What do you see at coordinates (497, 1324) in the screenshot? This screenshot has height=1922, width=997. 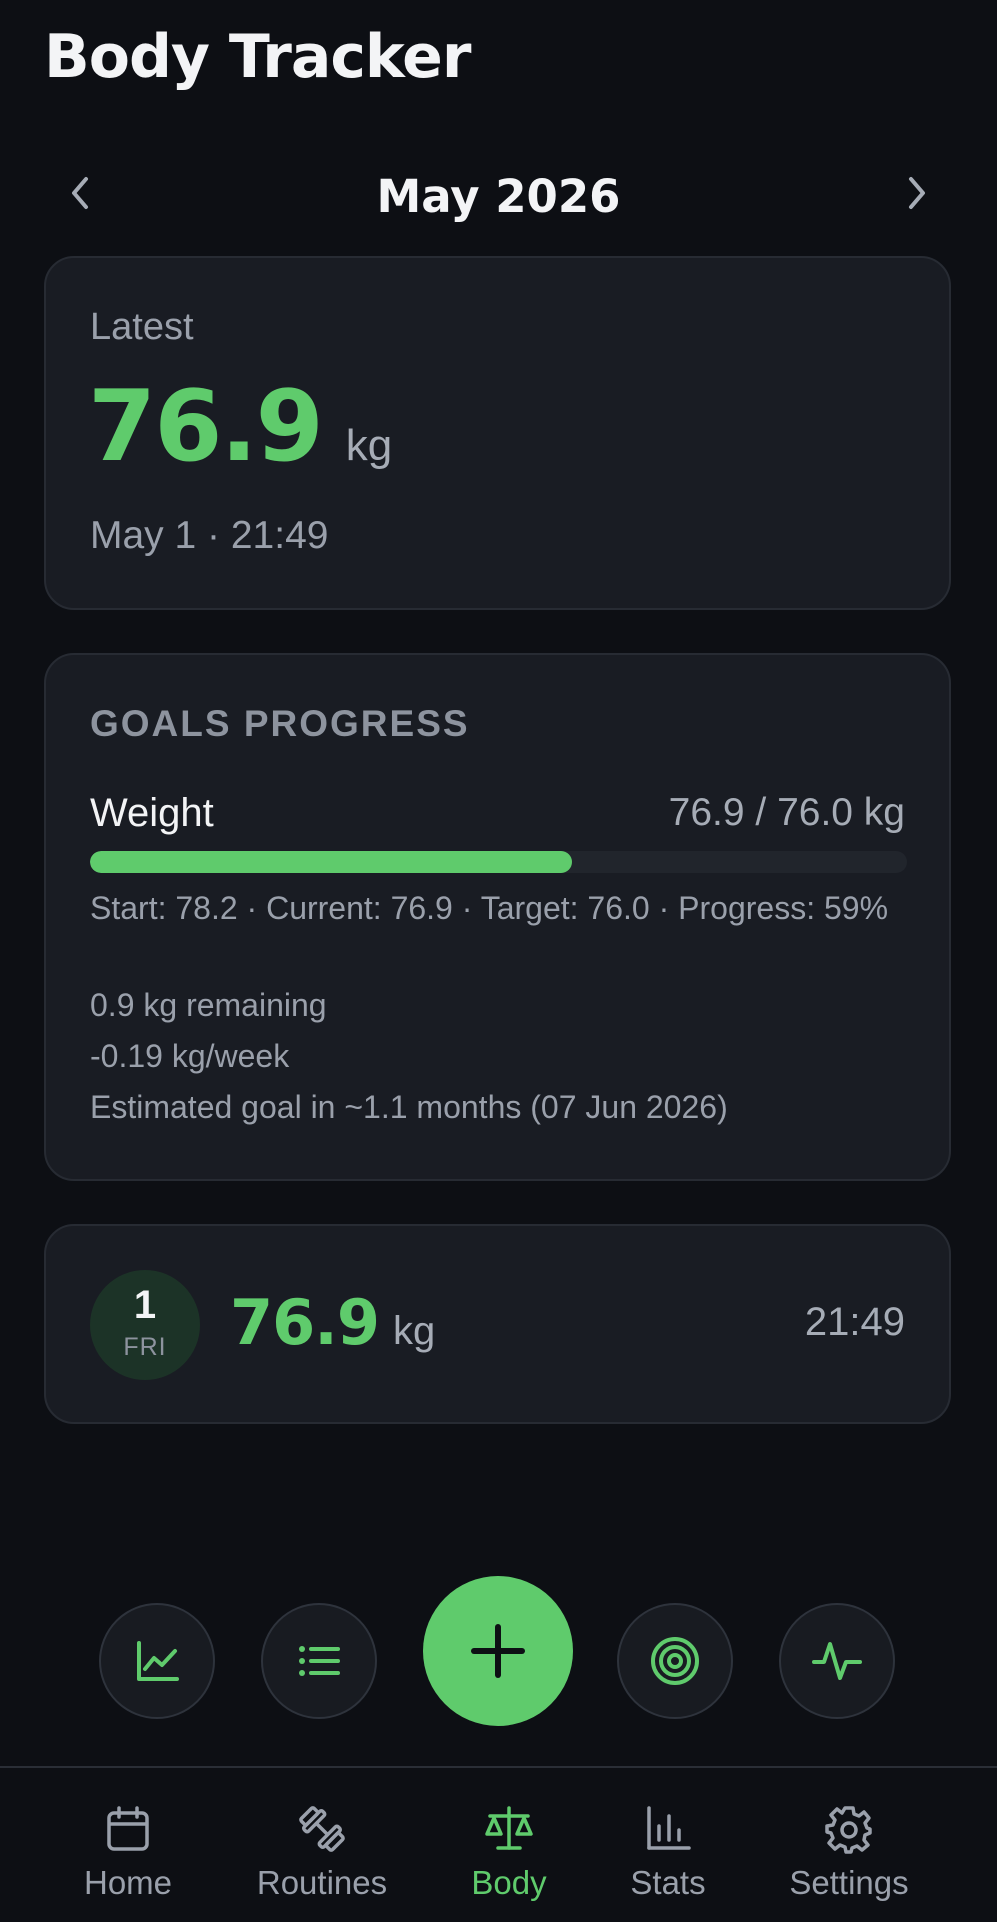 I see `weight-entry-row: 1 FRI 76.9 kg 21:49` at bounding box center [497, 1324].